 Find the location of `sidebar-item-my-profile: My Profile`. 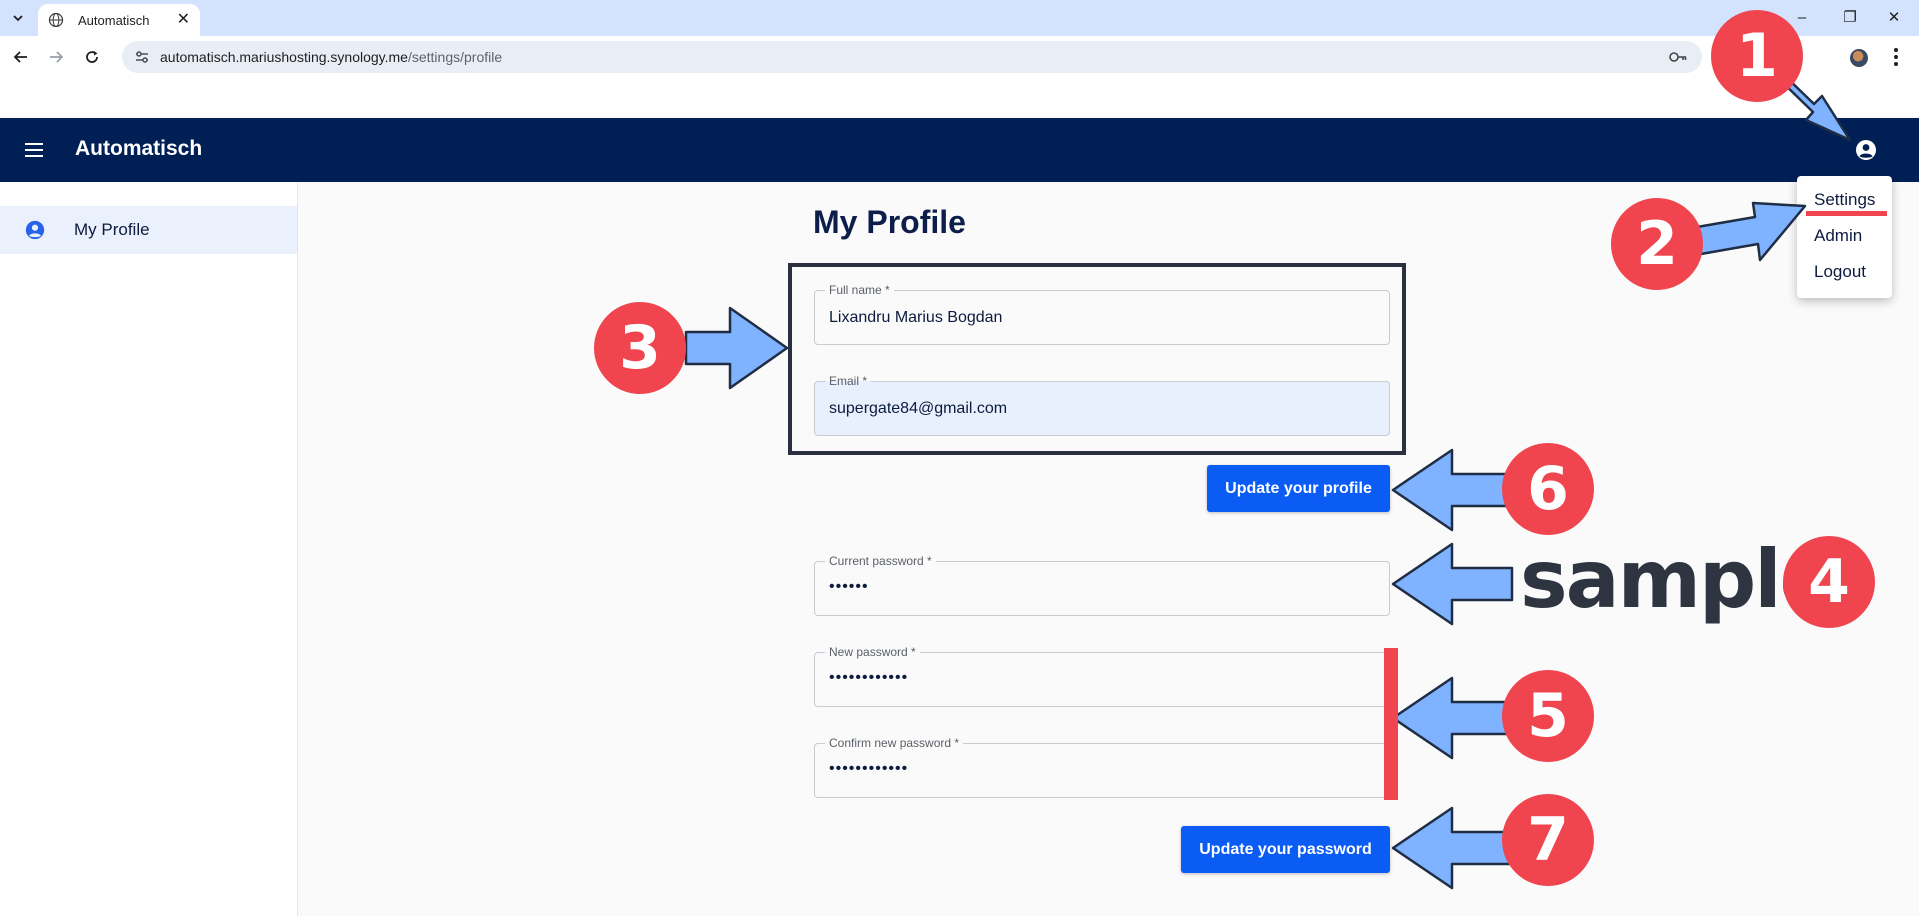

sidebar-item-my-profile: My Profile is located at coordinates (148, 230).